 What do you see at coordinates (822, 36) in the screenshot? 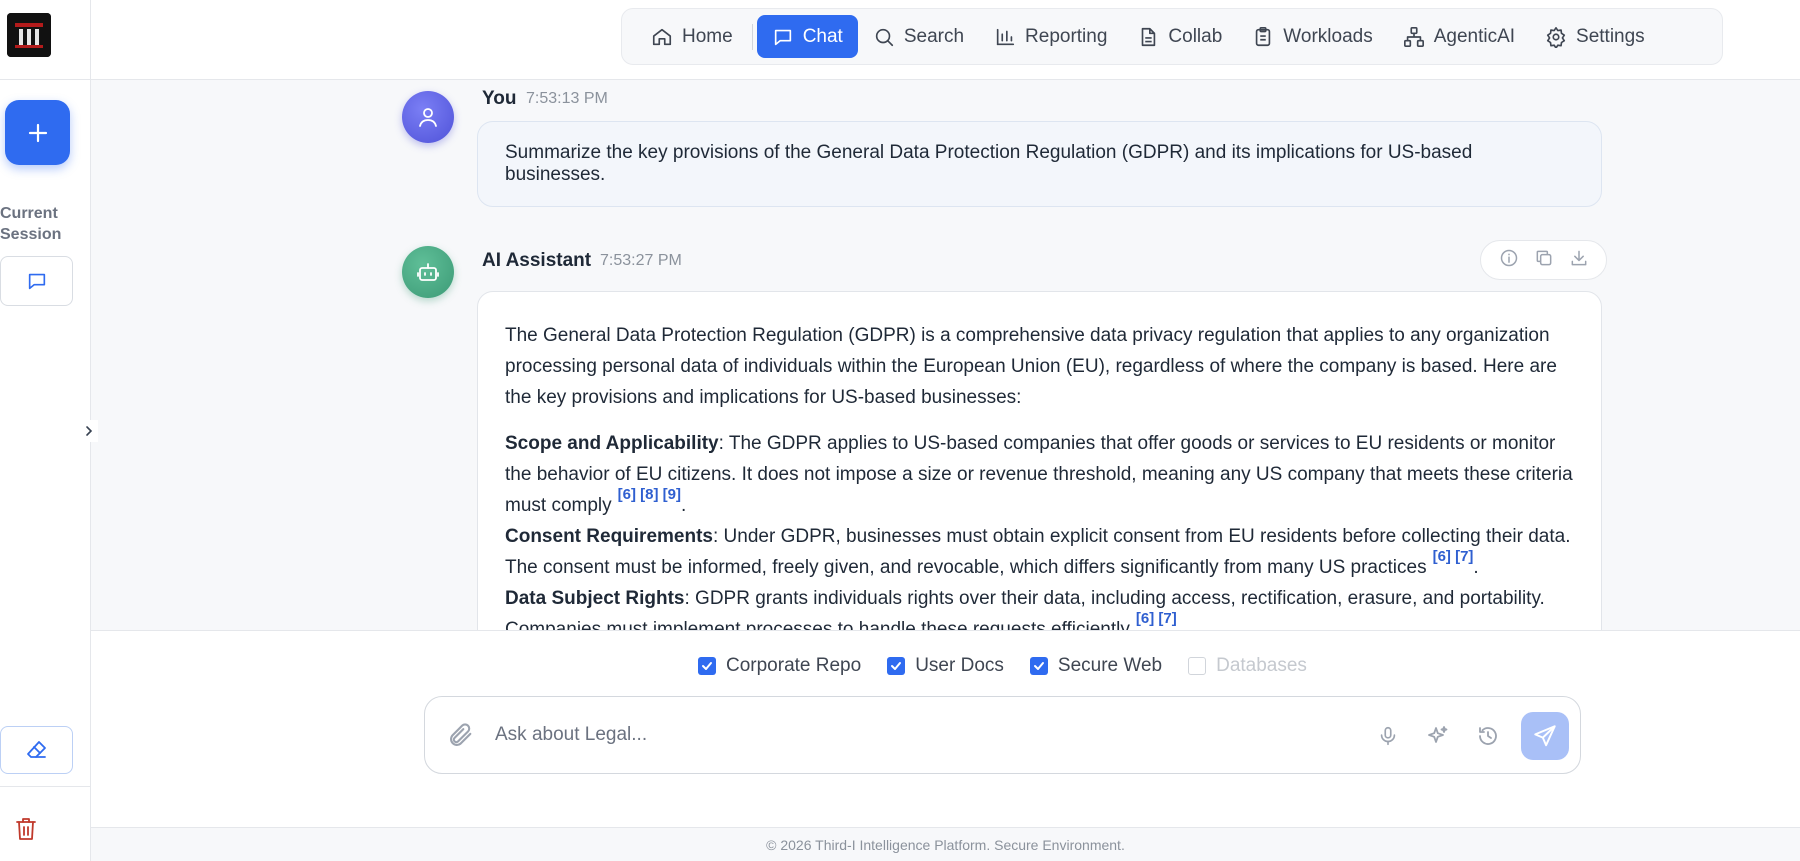
I see `nav-chat-label: Chat` at bounding box center [822, 36].